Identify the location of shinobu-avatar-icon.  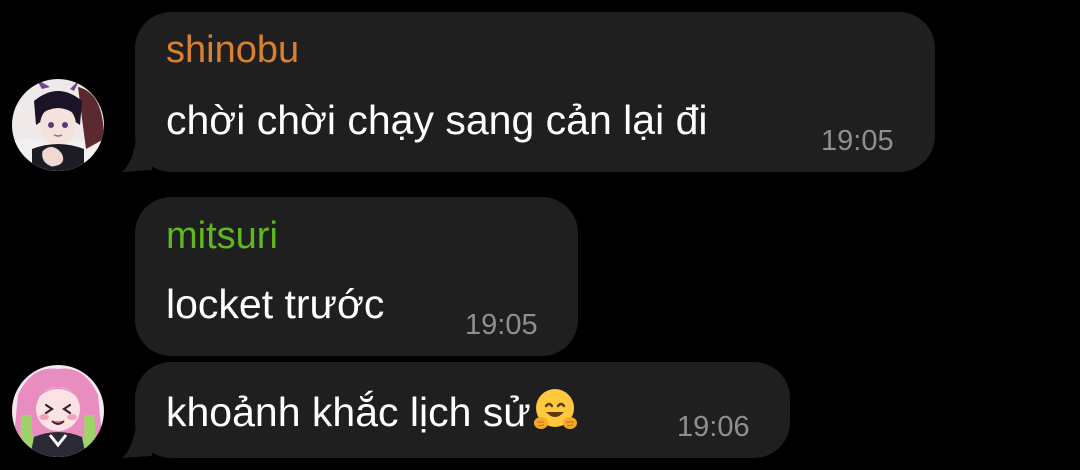
(58, 125).